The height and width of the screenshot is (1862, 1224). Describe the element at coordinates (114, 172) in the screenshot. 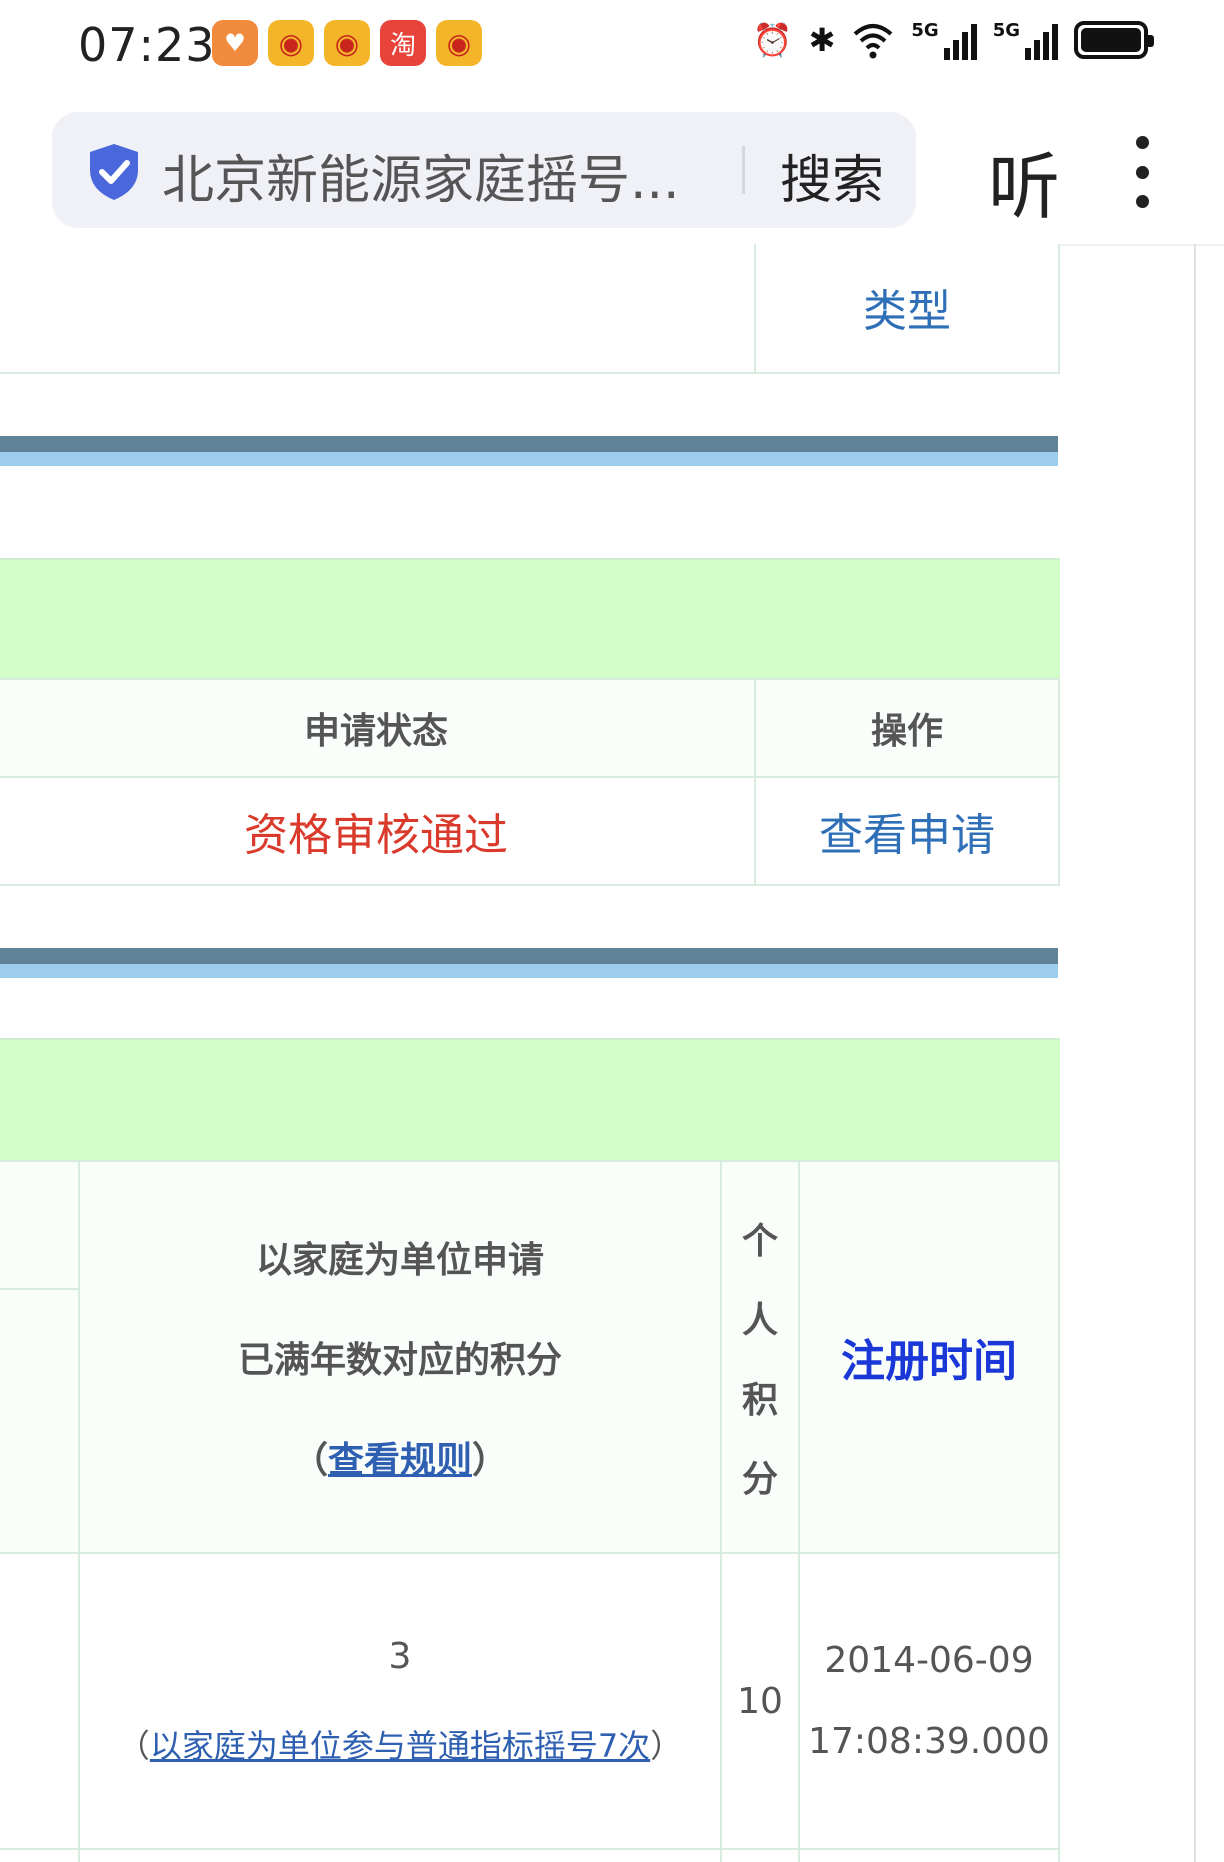

I see `shield-check-icon` at that location.